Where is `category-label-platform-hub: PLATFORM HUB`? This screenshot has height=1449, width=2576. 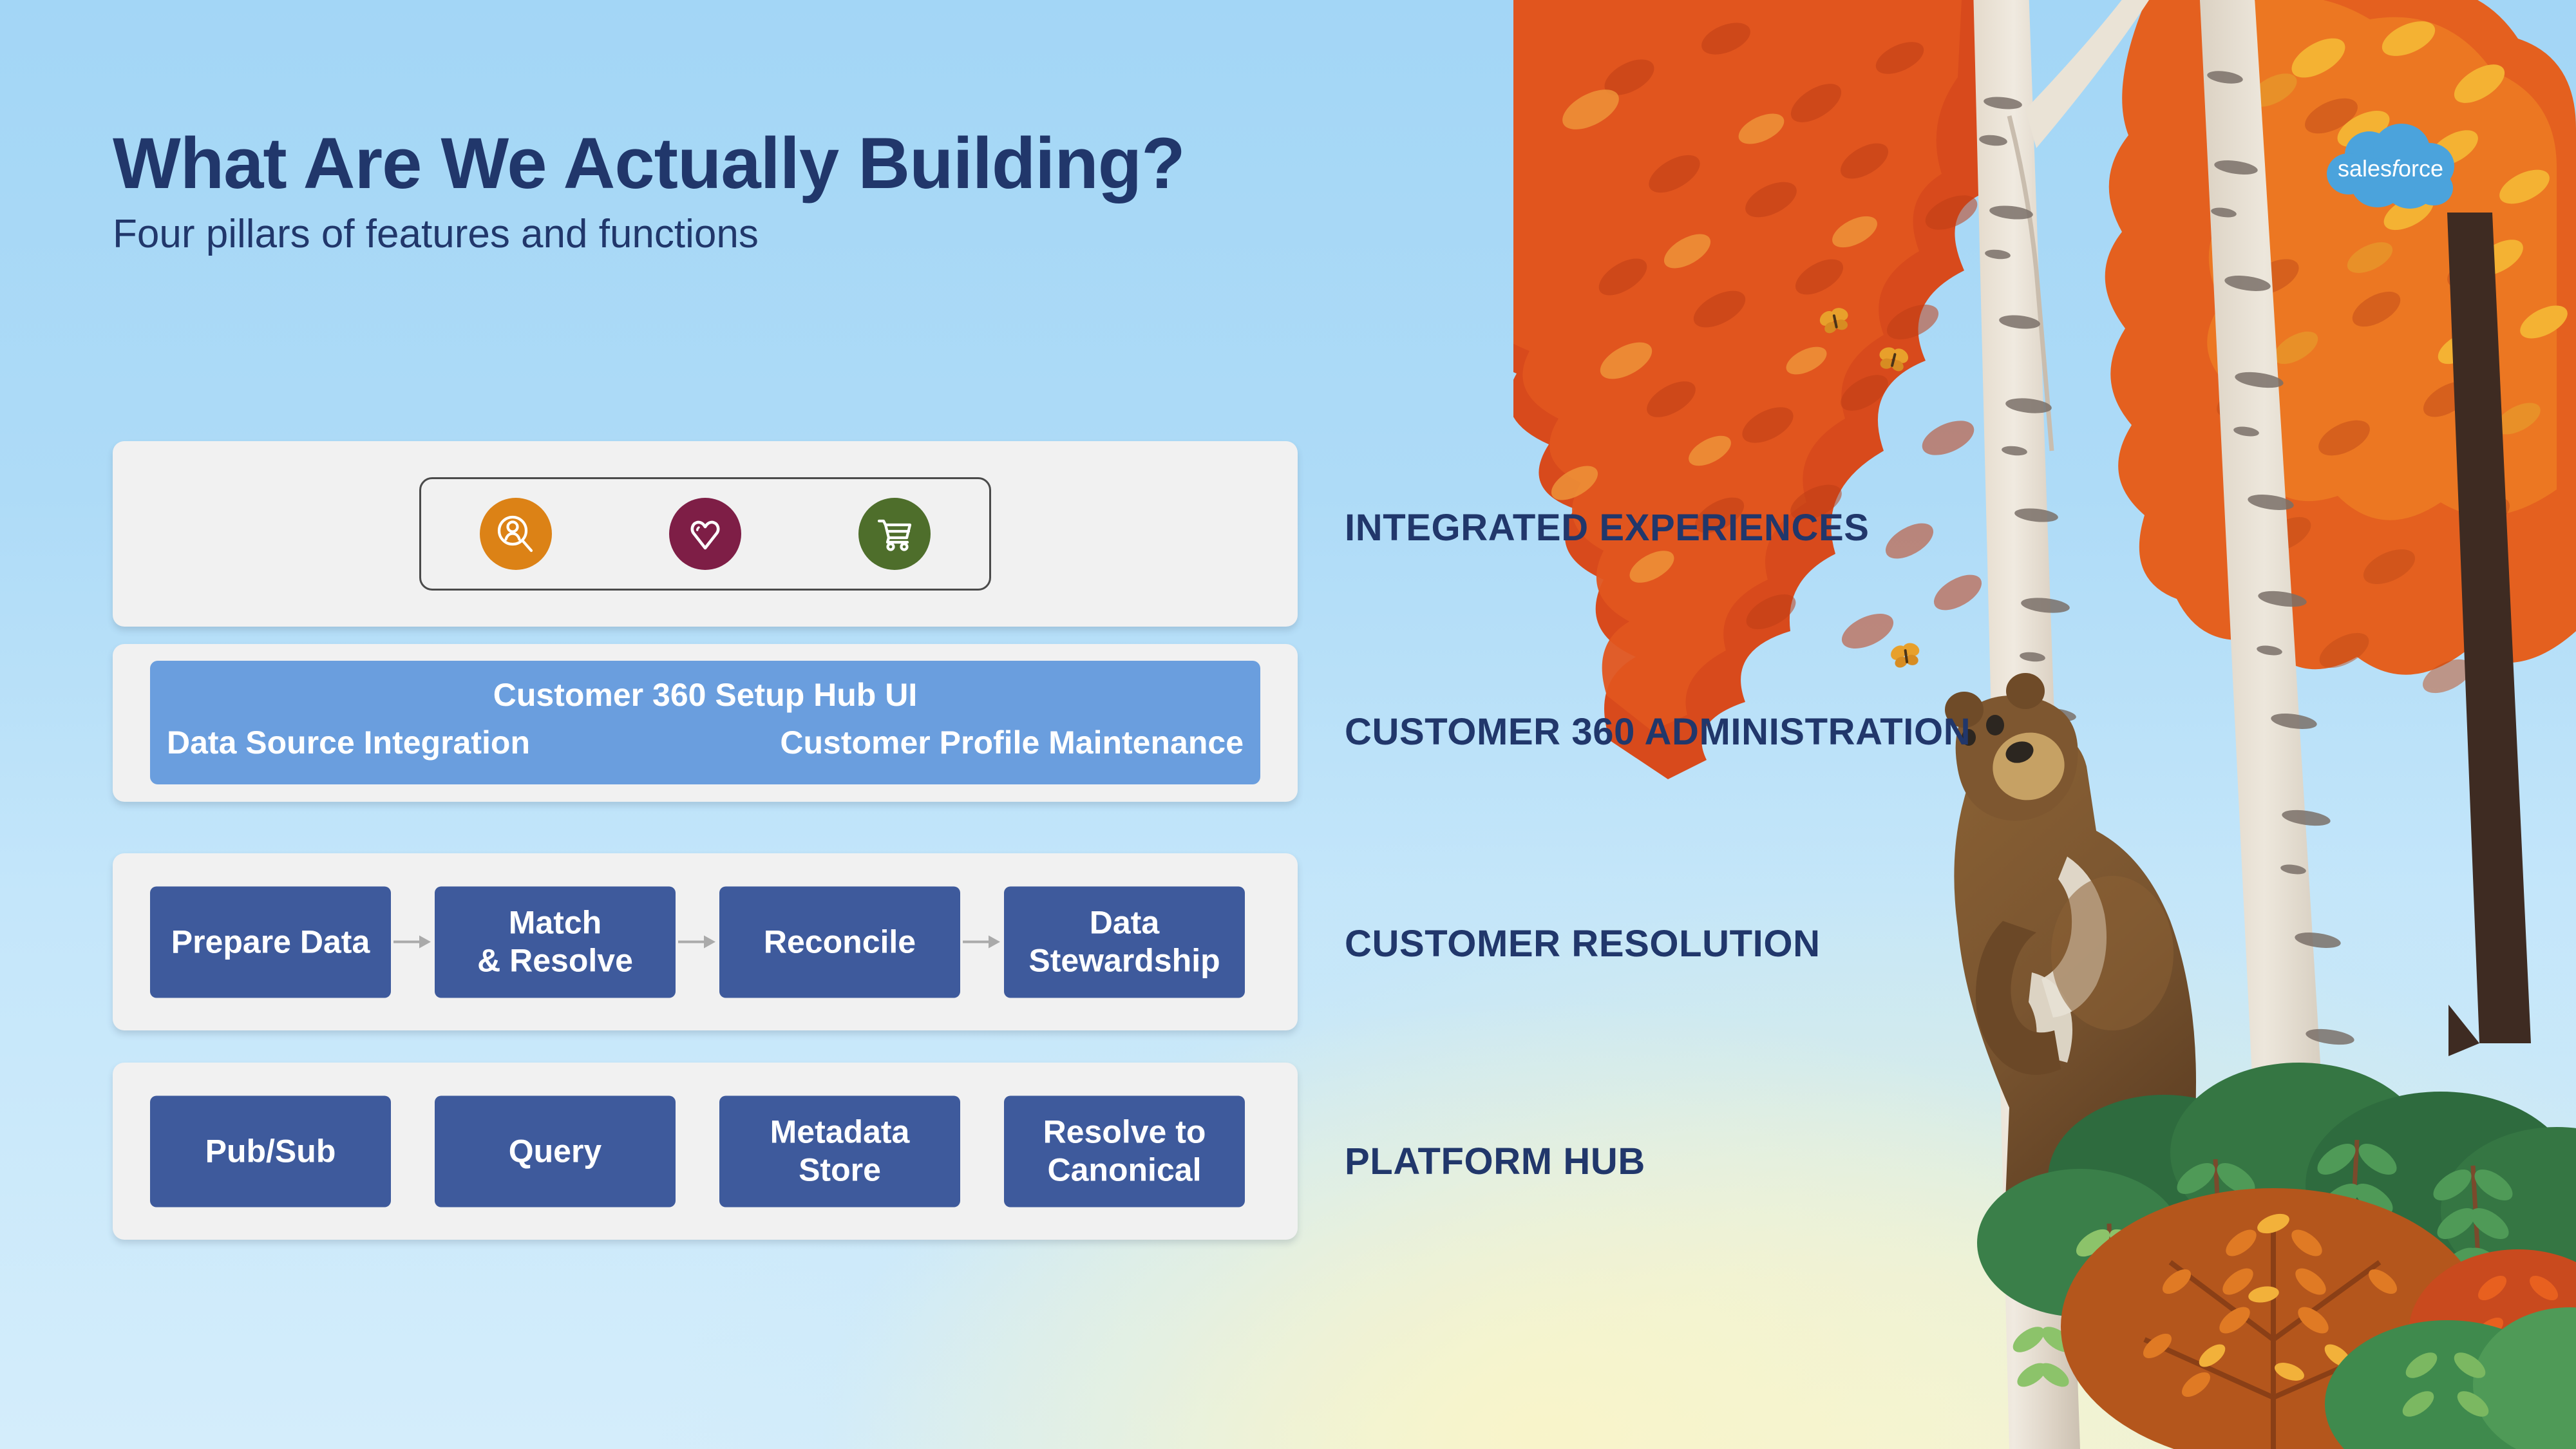 category-label-platform-hub: PLATFORM HUB is located at coordinates (1495, 1161).